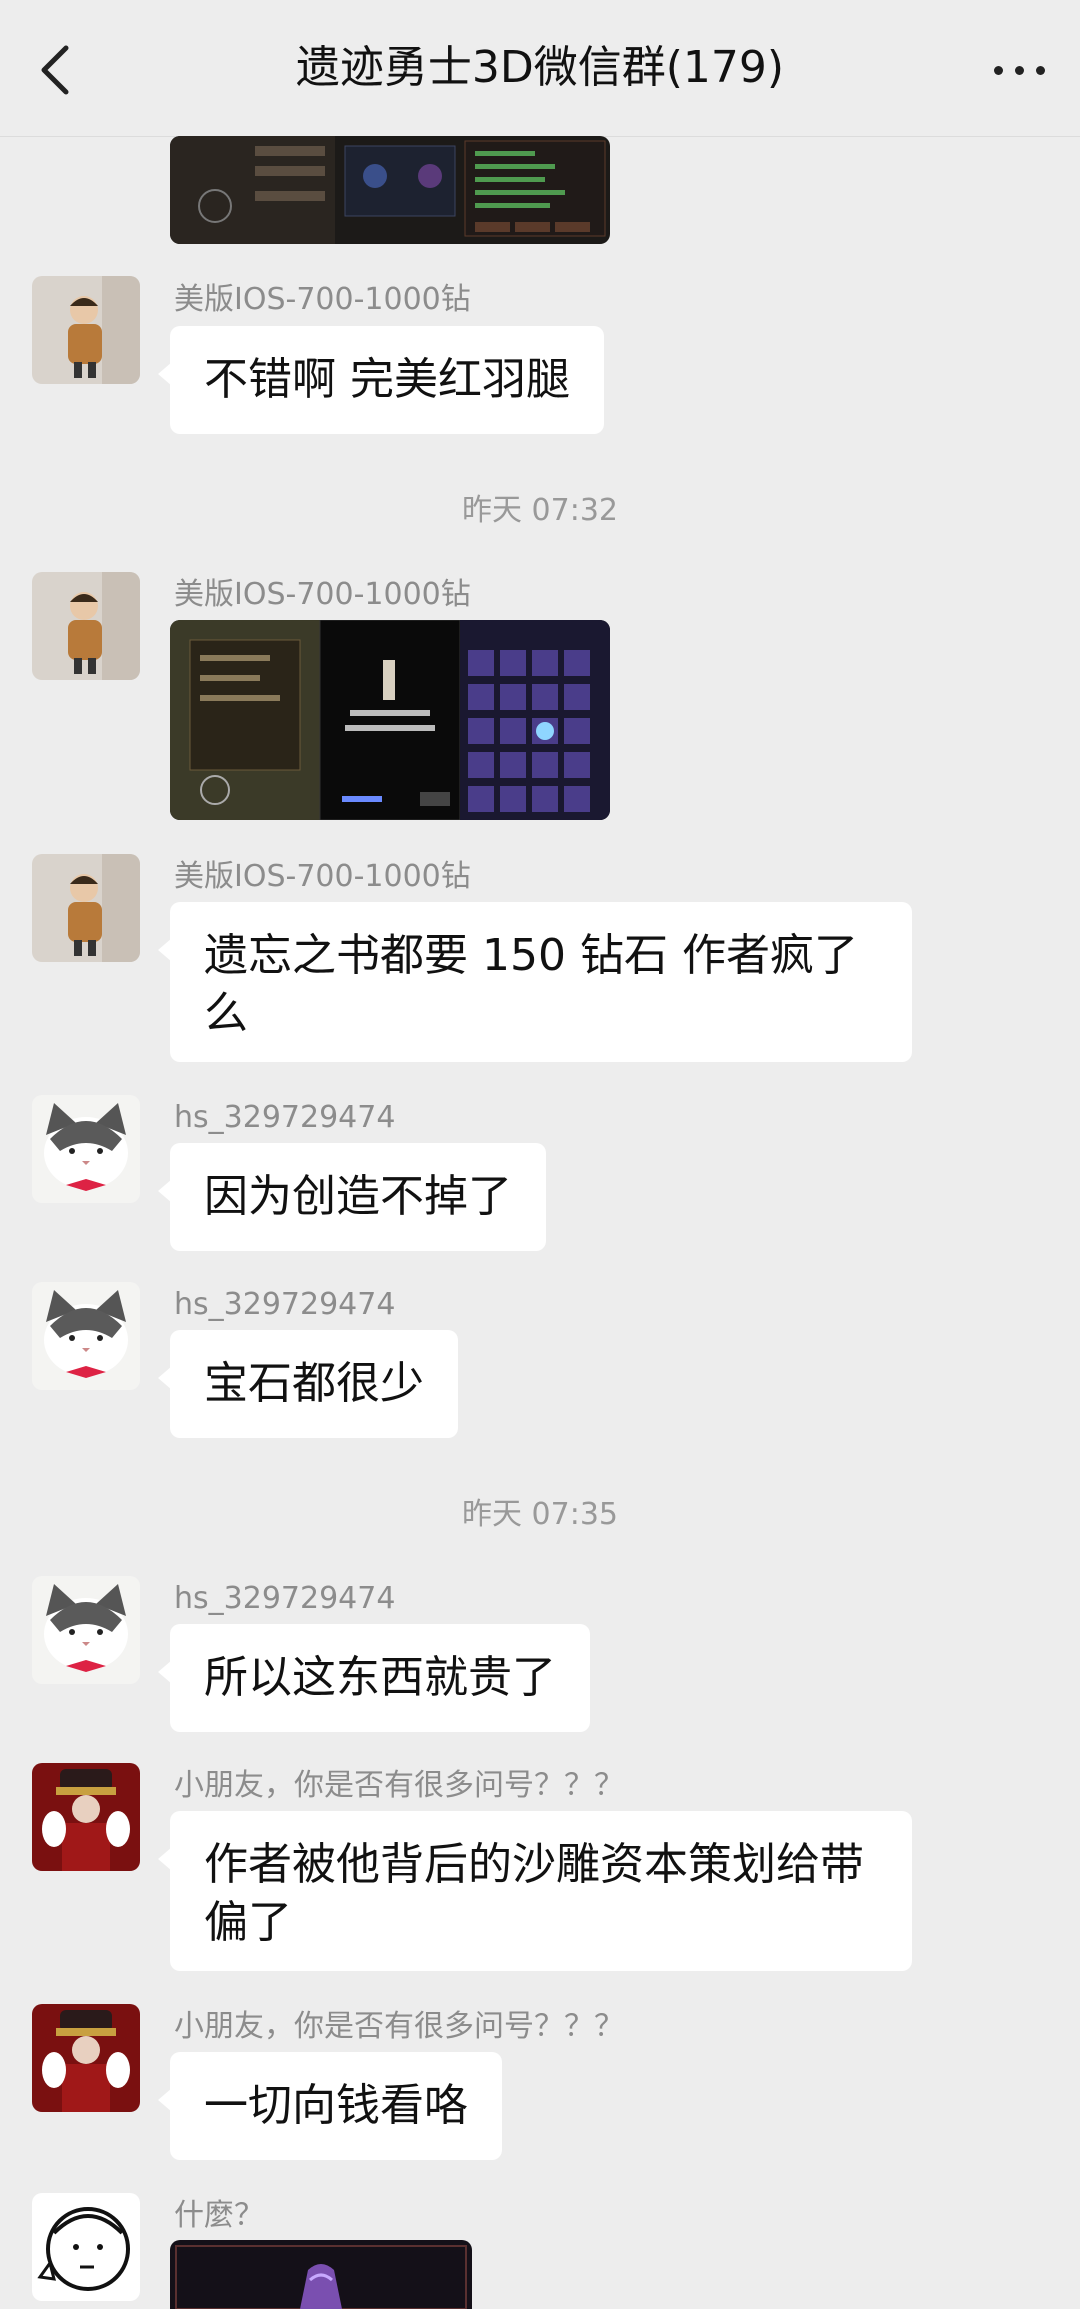 The height and width of the screenshot is (2309, 1080). Describe the element at coordinates (1020, 70) in the screenshot. I see `more-dots-icon` at that location.